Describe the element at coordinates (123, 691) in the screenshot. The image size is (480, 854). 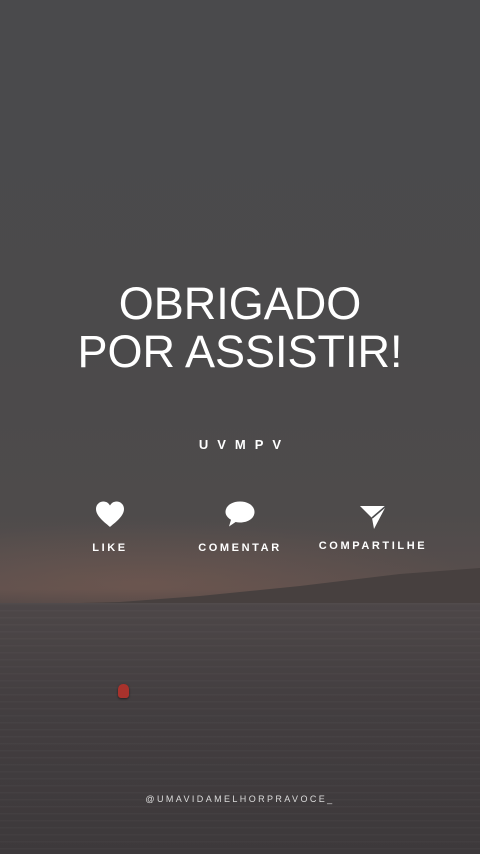
I see `red-buoy` at that location.